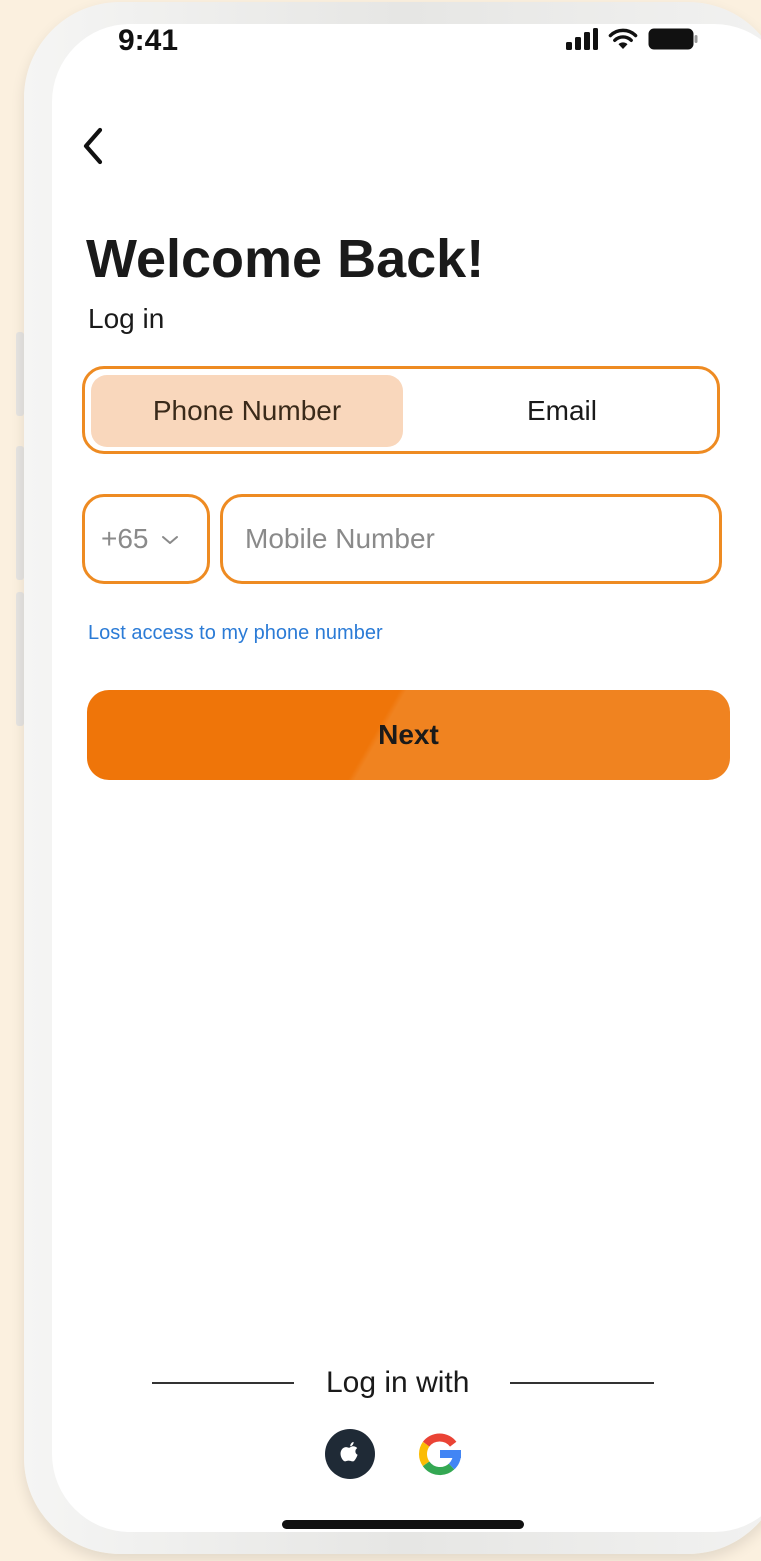 This screenshot has width=761, height=1561. I want to click on mobile-number-input, so click(471, 539).